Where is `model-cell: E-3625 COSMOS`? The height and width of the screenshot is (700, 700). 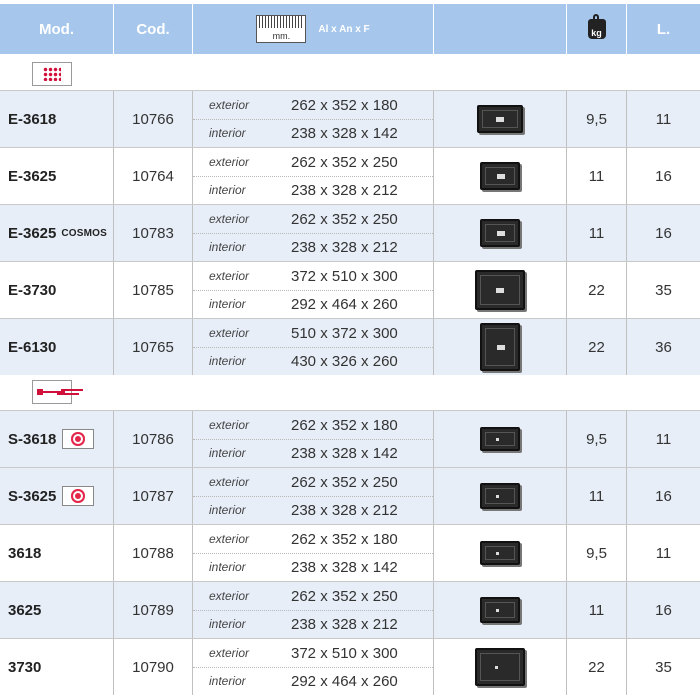
model-cell: E-3625 COSMOS is located at coordinates (57, 233).